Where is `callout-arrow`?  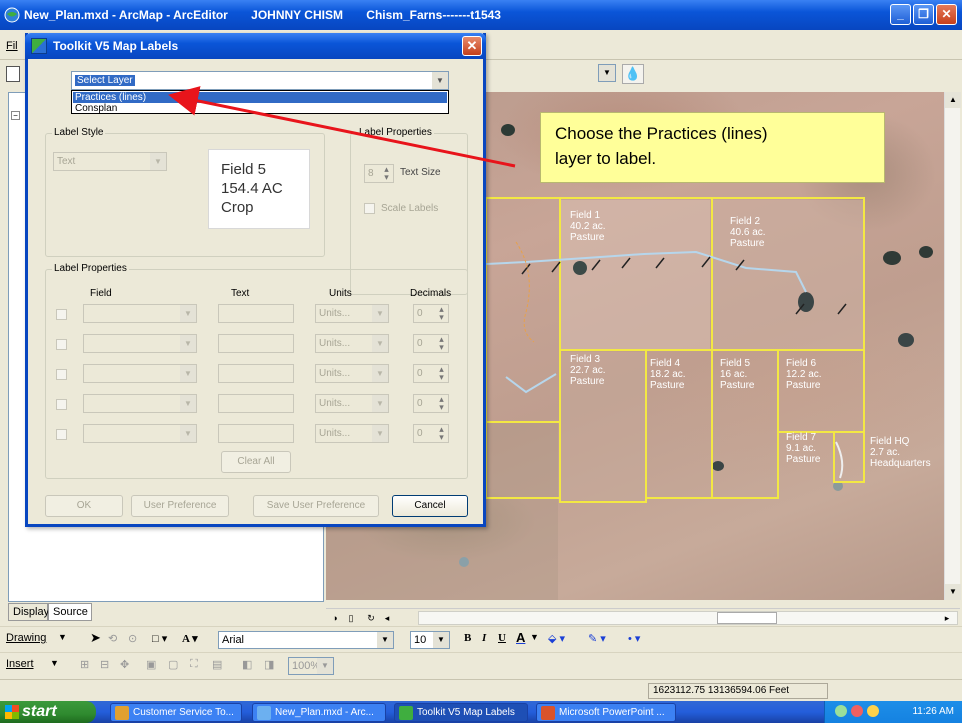 callout-arrow is located at coordinates (342, 127).